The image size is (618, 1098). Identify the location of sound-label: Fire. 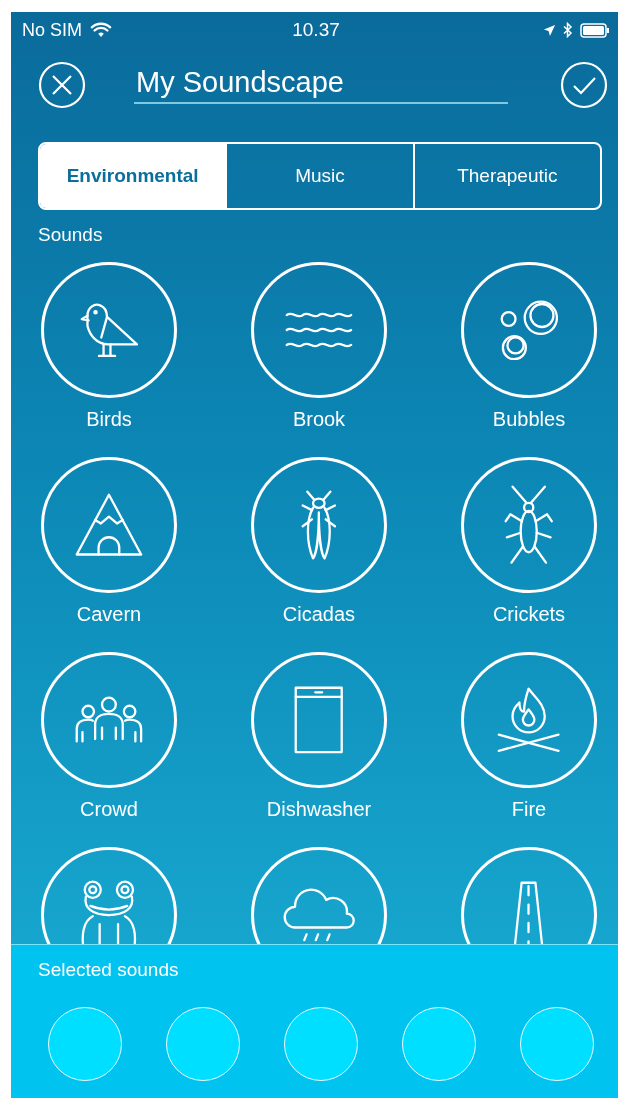
(529, 809).